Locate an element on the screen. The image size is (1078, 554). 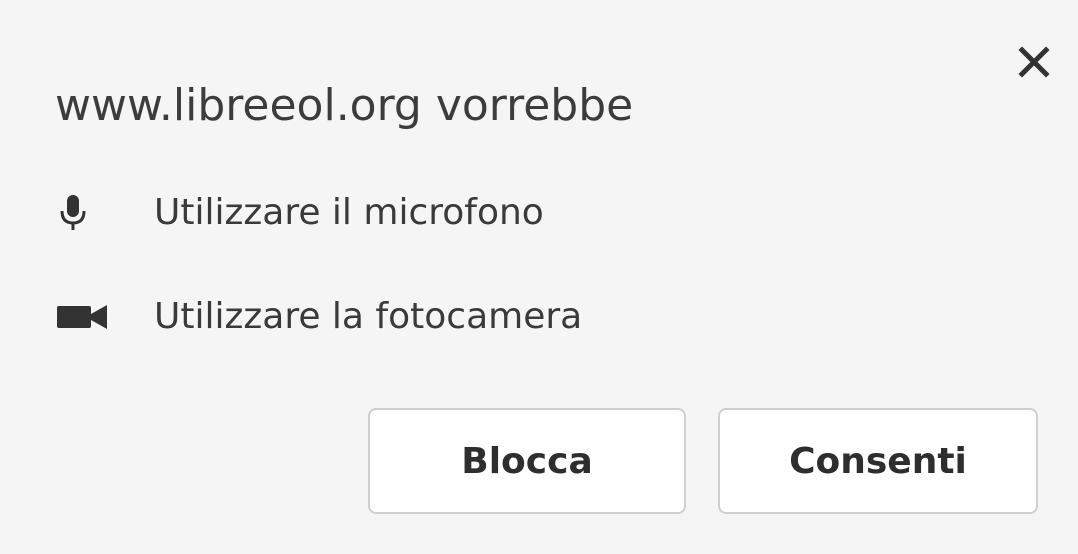
microphone-icon is located at coordinates (82, 213).